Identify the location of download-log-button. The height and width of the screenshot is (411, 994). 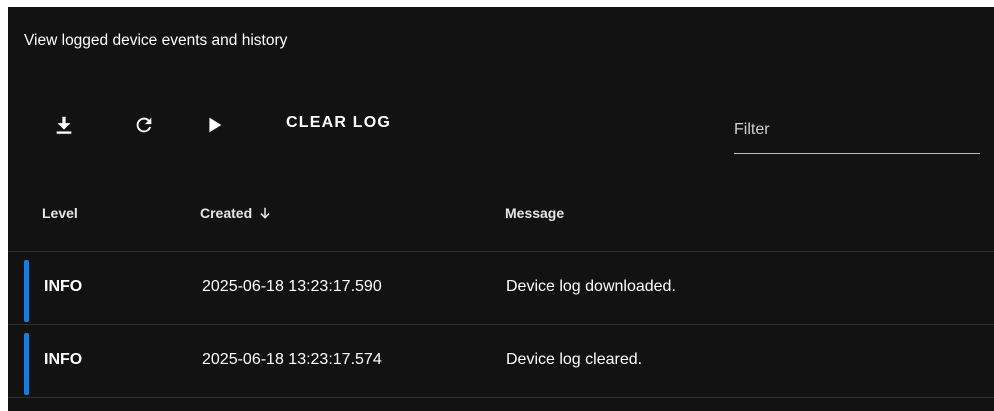
(64, 125).